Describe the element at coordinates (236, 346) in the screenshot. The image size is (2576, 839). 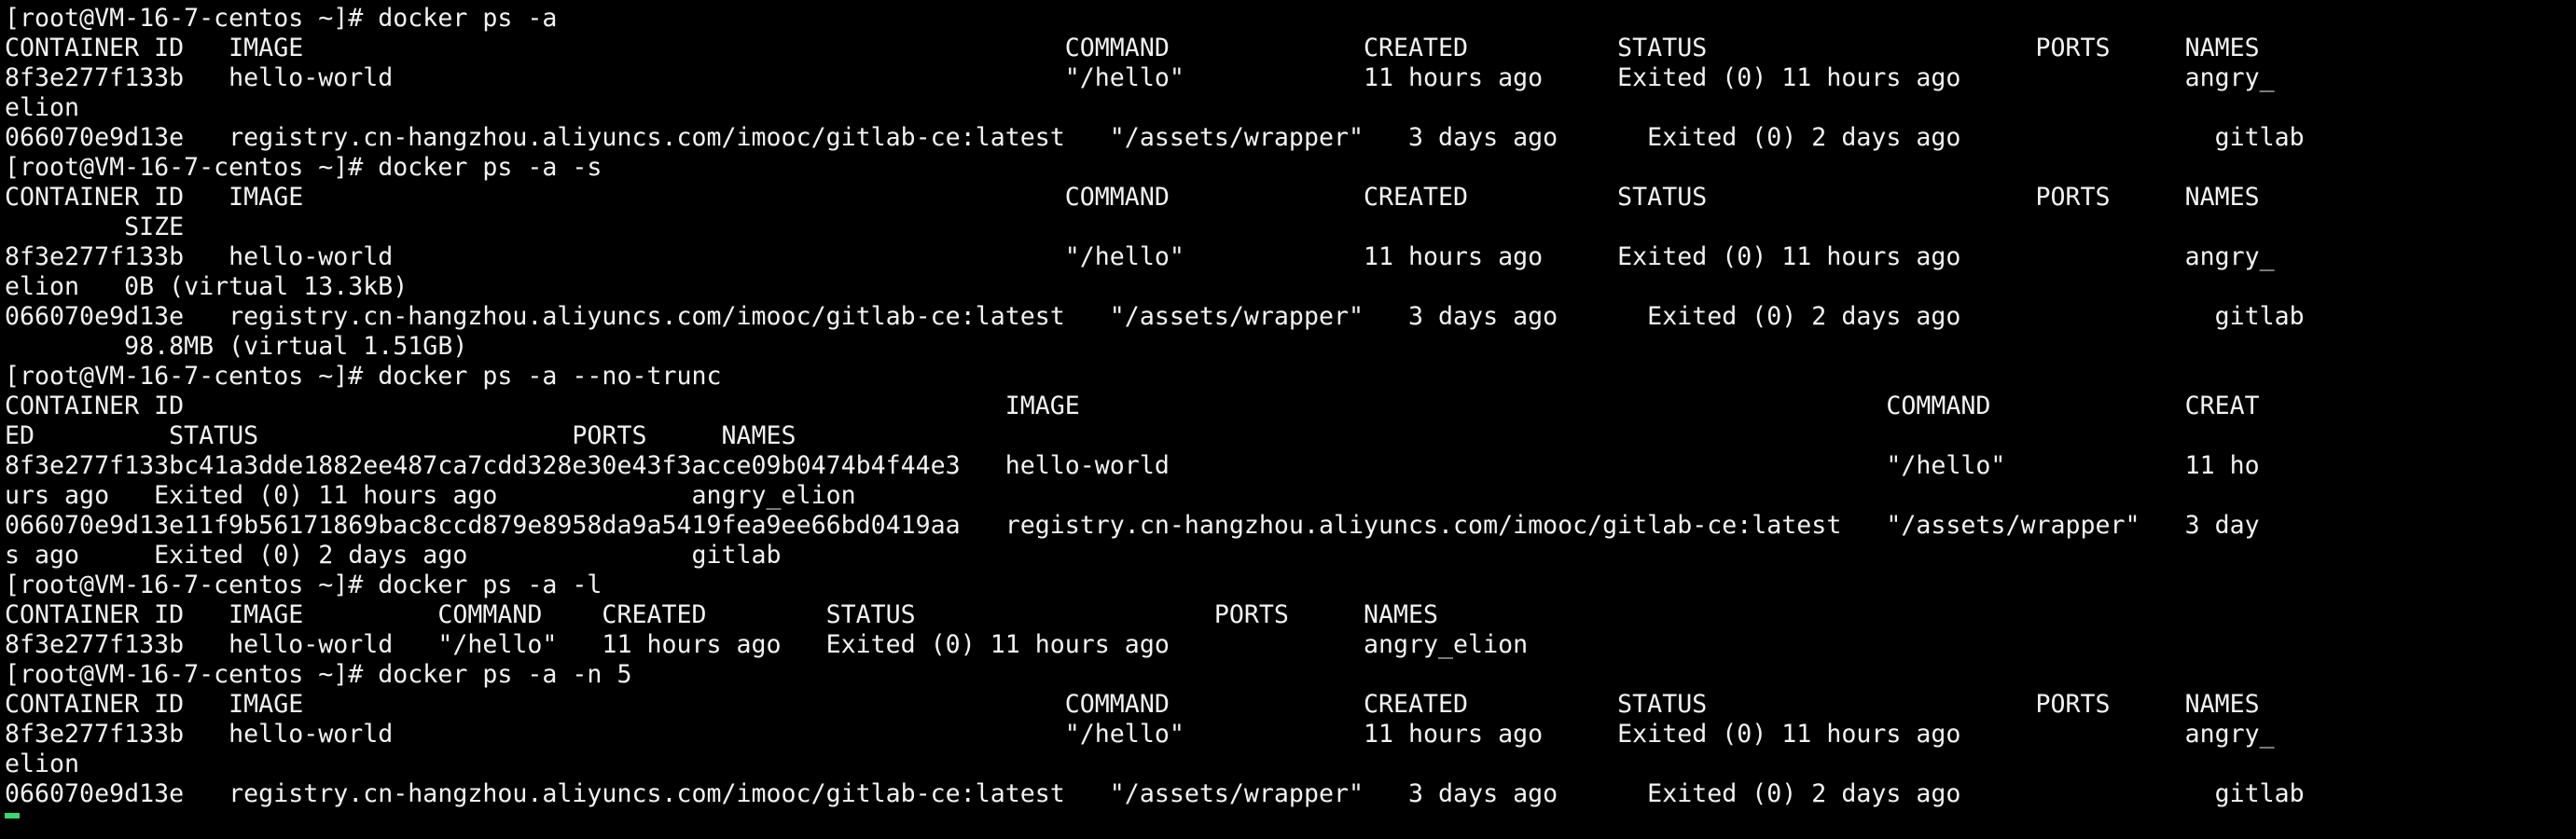
I see `terminal-line: 98.8MB (virtual 1.51GB)` at that location.